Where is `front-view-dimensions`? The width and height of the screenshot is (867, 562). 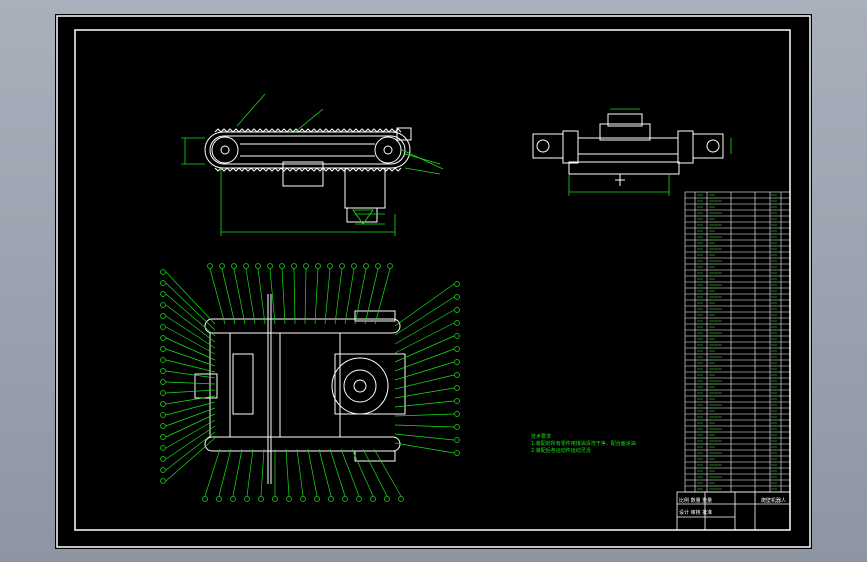 front-view-dimensions is located at coordinates (650, 152).